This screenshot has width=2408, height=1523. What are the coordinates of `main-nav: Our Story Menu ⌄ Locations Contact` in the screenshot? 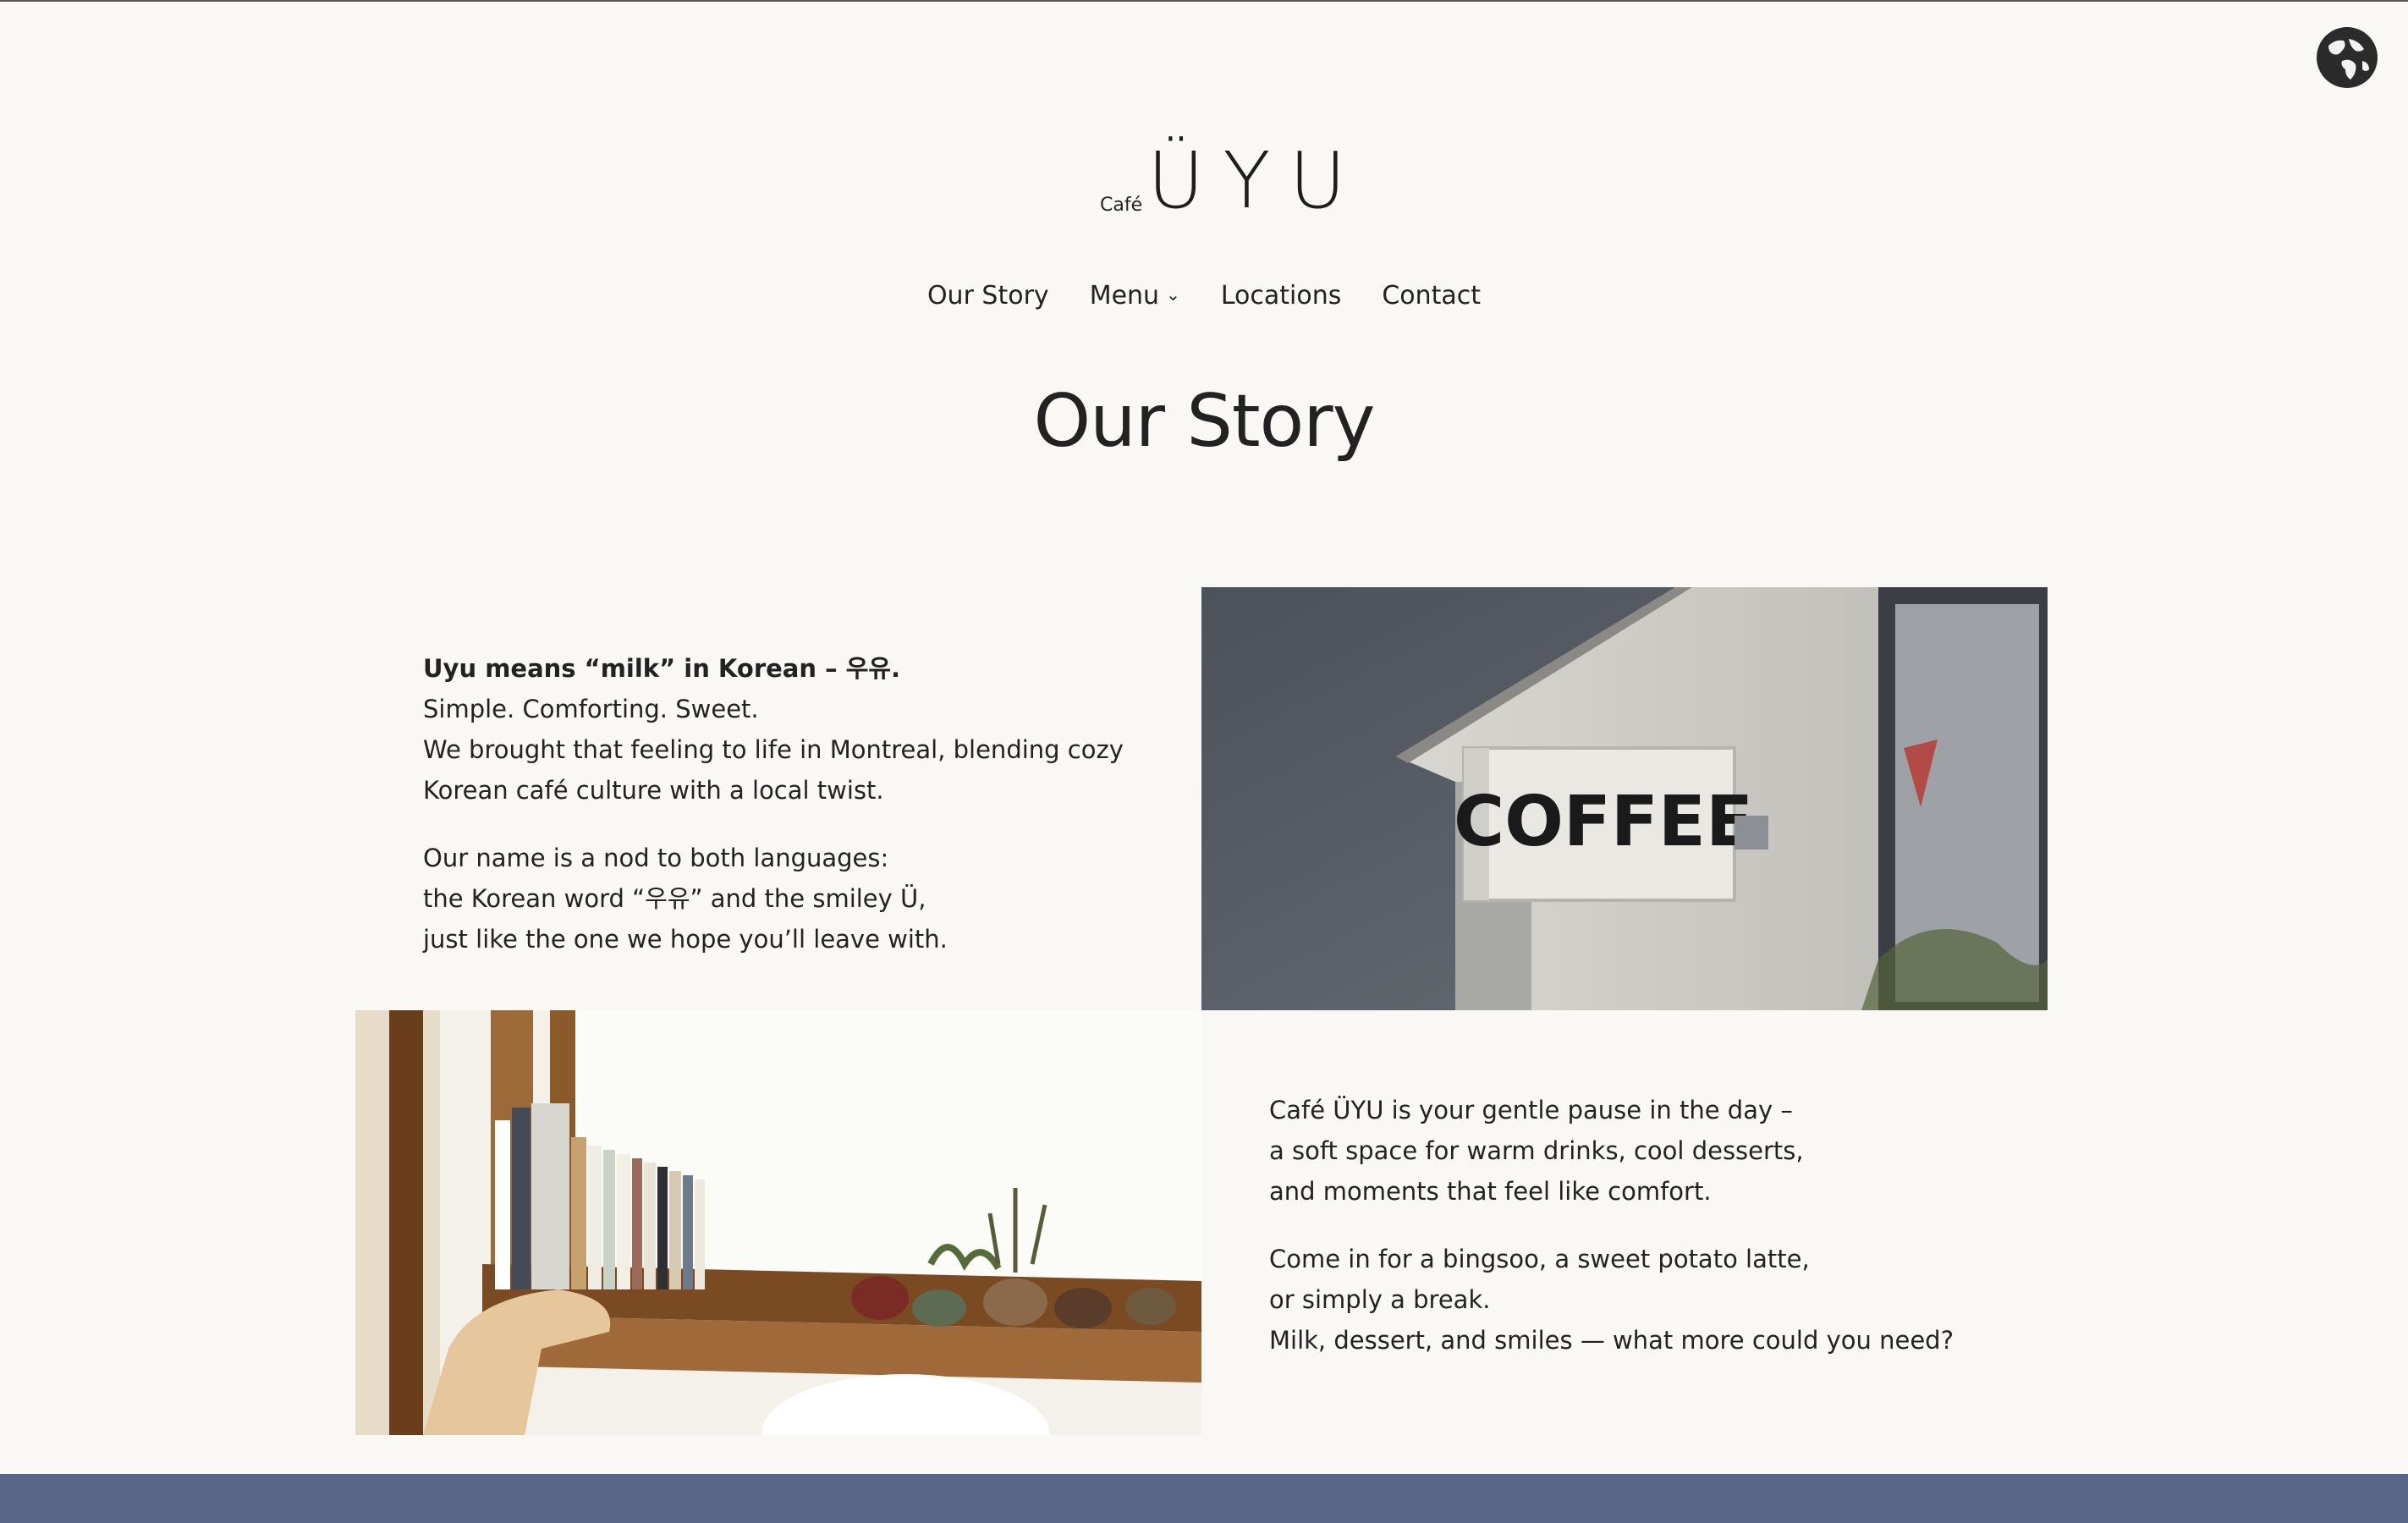 It's located at (1204, 296).